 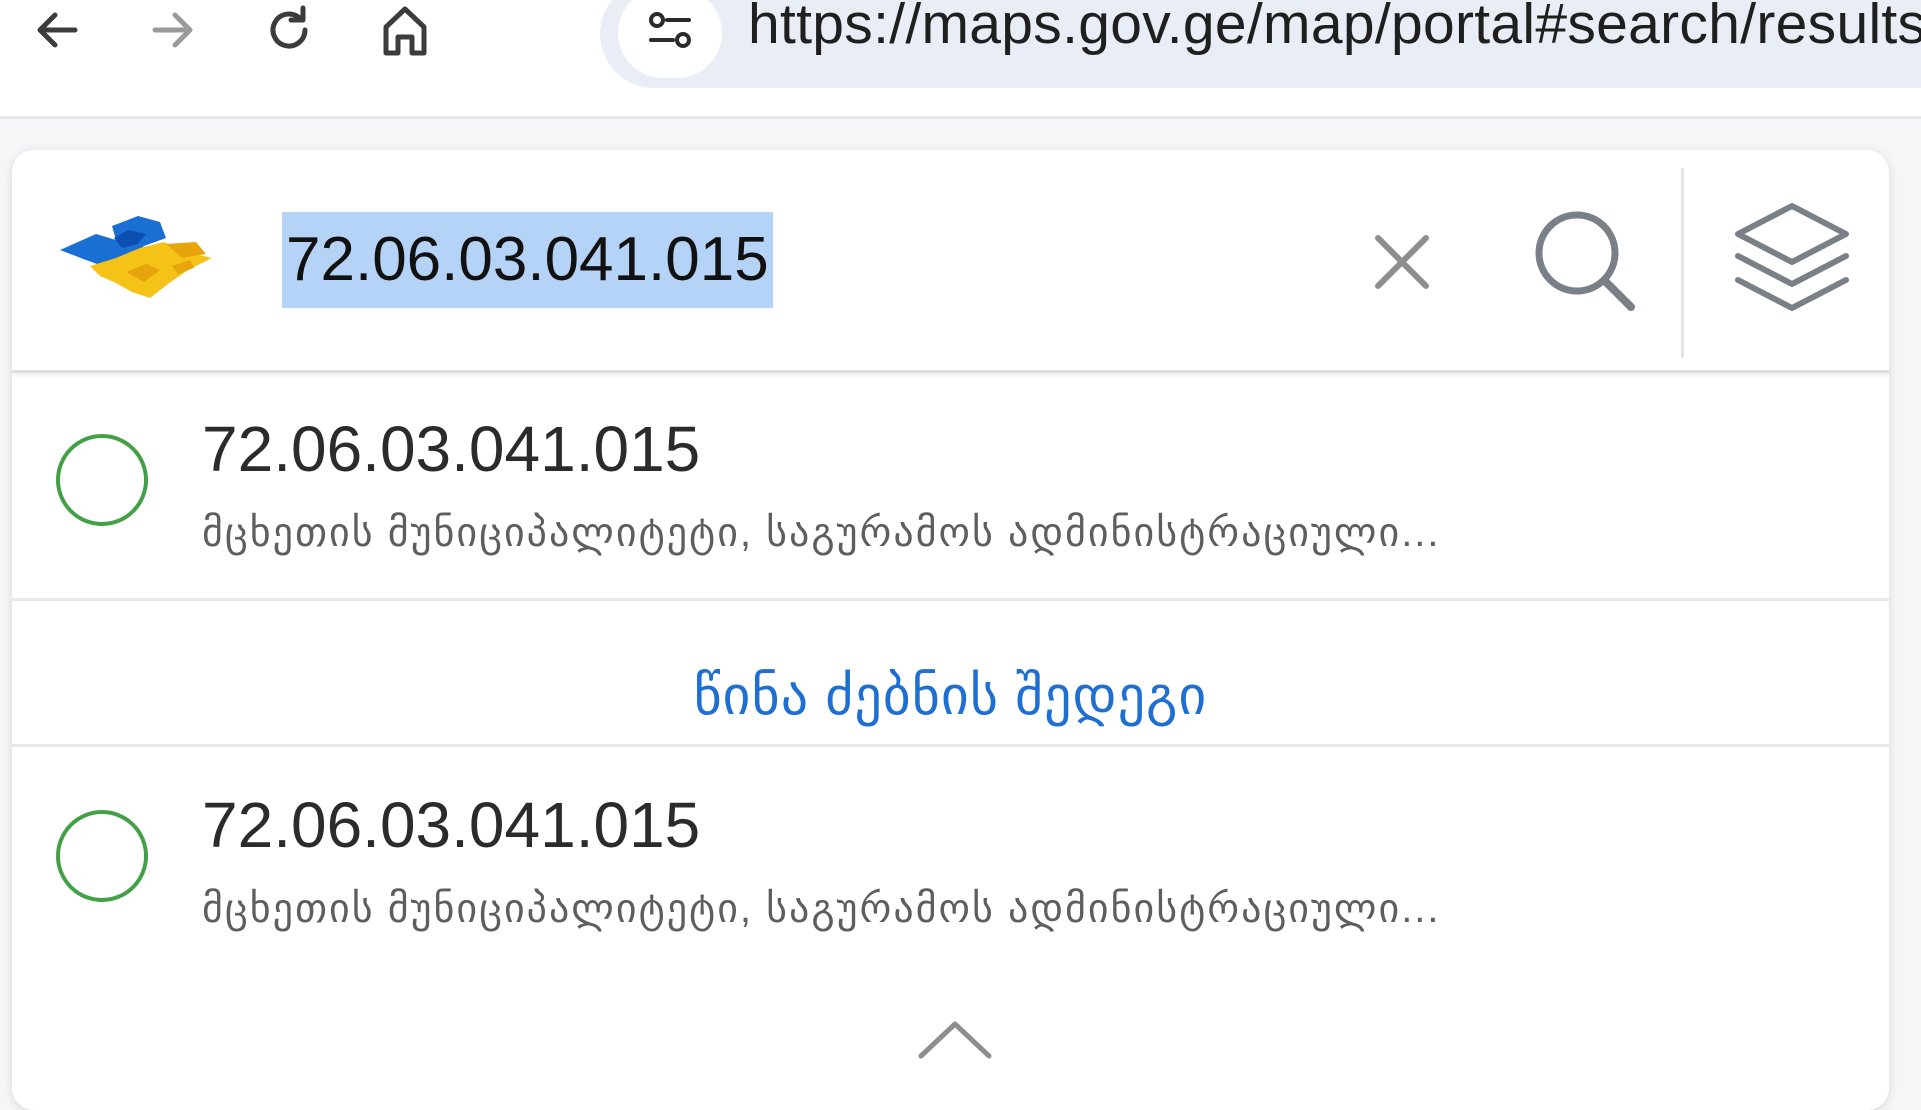 What do you see at coordinates (950, 695) in the screenshot?
I see `previous-results-link: წინა ძებნის შედეგი` at bounding box center [950, 695].